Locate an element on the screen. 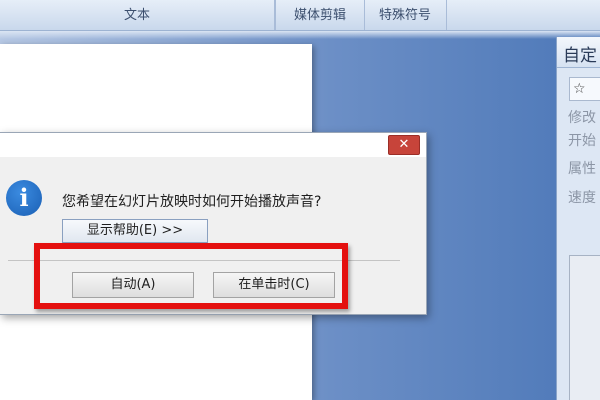  dialog-message: 您希望在幻灯片放映时如何开始播放声音? is located at coordinates (192, 202).